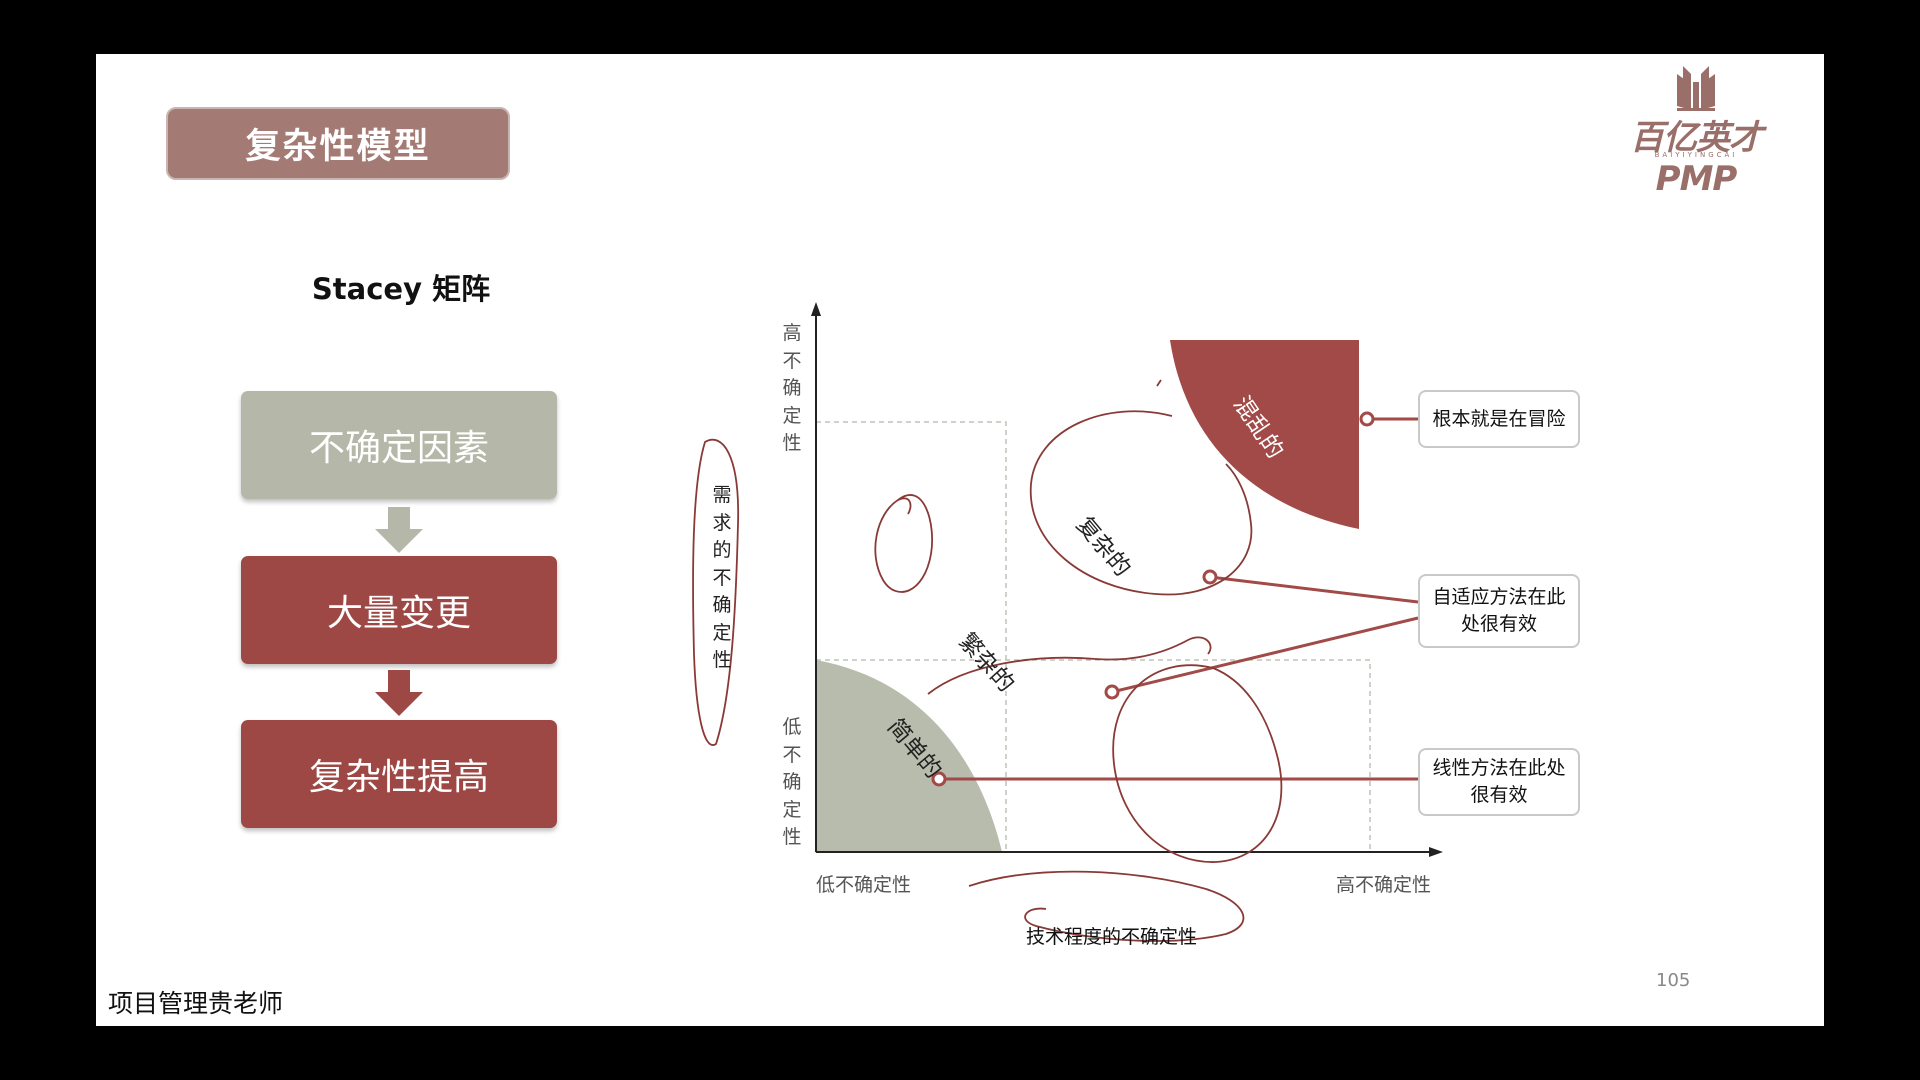  Describe the element at coordinates (1112, 937) in the screenshot. I see `x-axis-title: 技术程度的不确定性` at that location.